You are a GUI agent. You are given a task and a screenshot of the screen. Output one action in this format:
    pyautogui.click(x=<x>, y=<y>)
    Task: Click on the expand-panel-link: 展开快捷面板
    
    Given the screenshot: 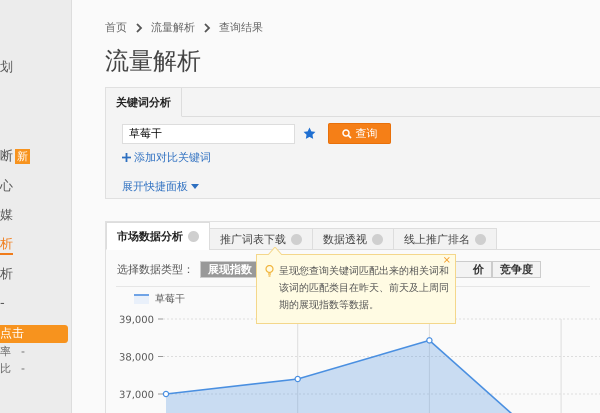 What is the action you would take?
    pyautogui.click(x=160, y=186)
    